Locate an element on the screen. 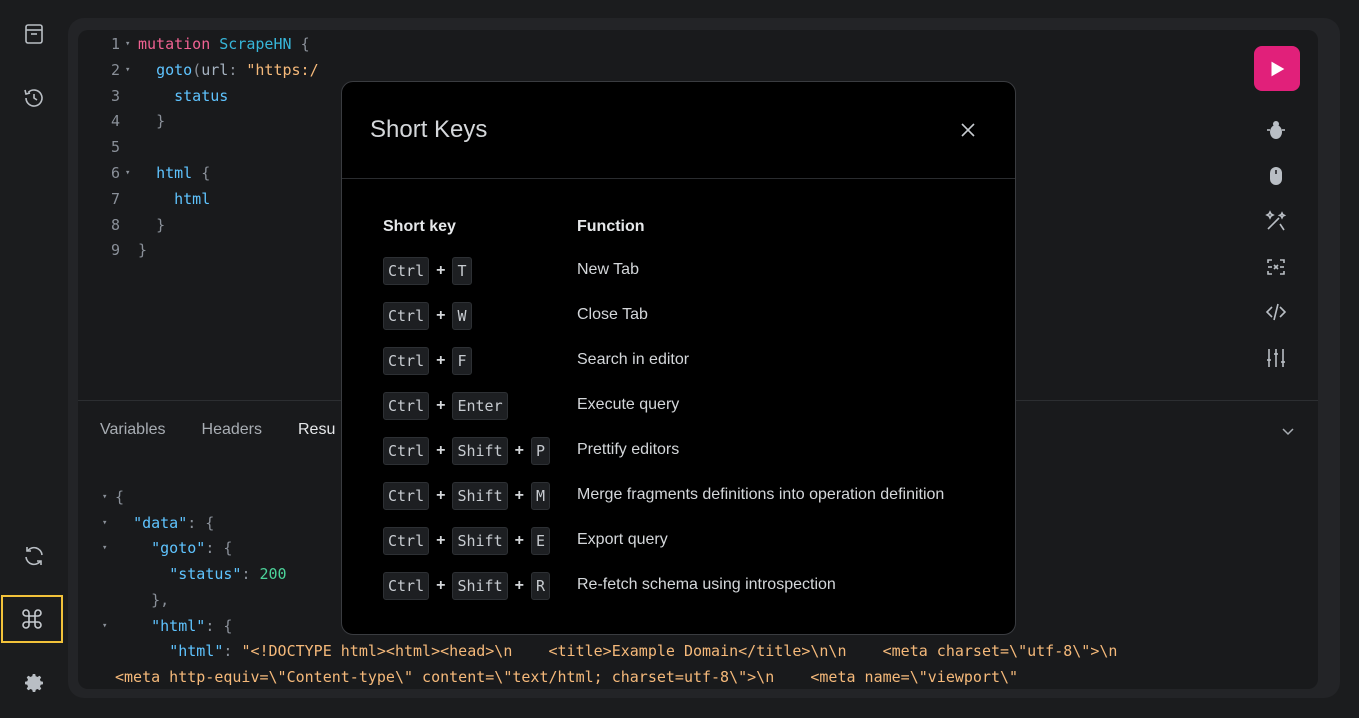 This screenshot has height=718, width=1359. screenshot-button is located at coordinates (1276, 267).